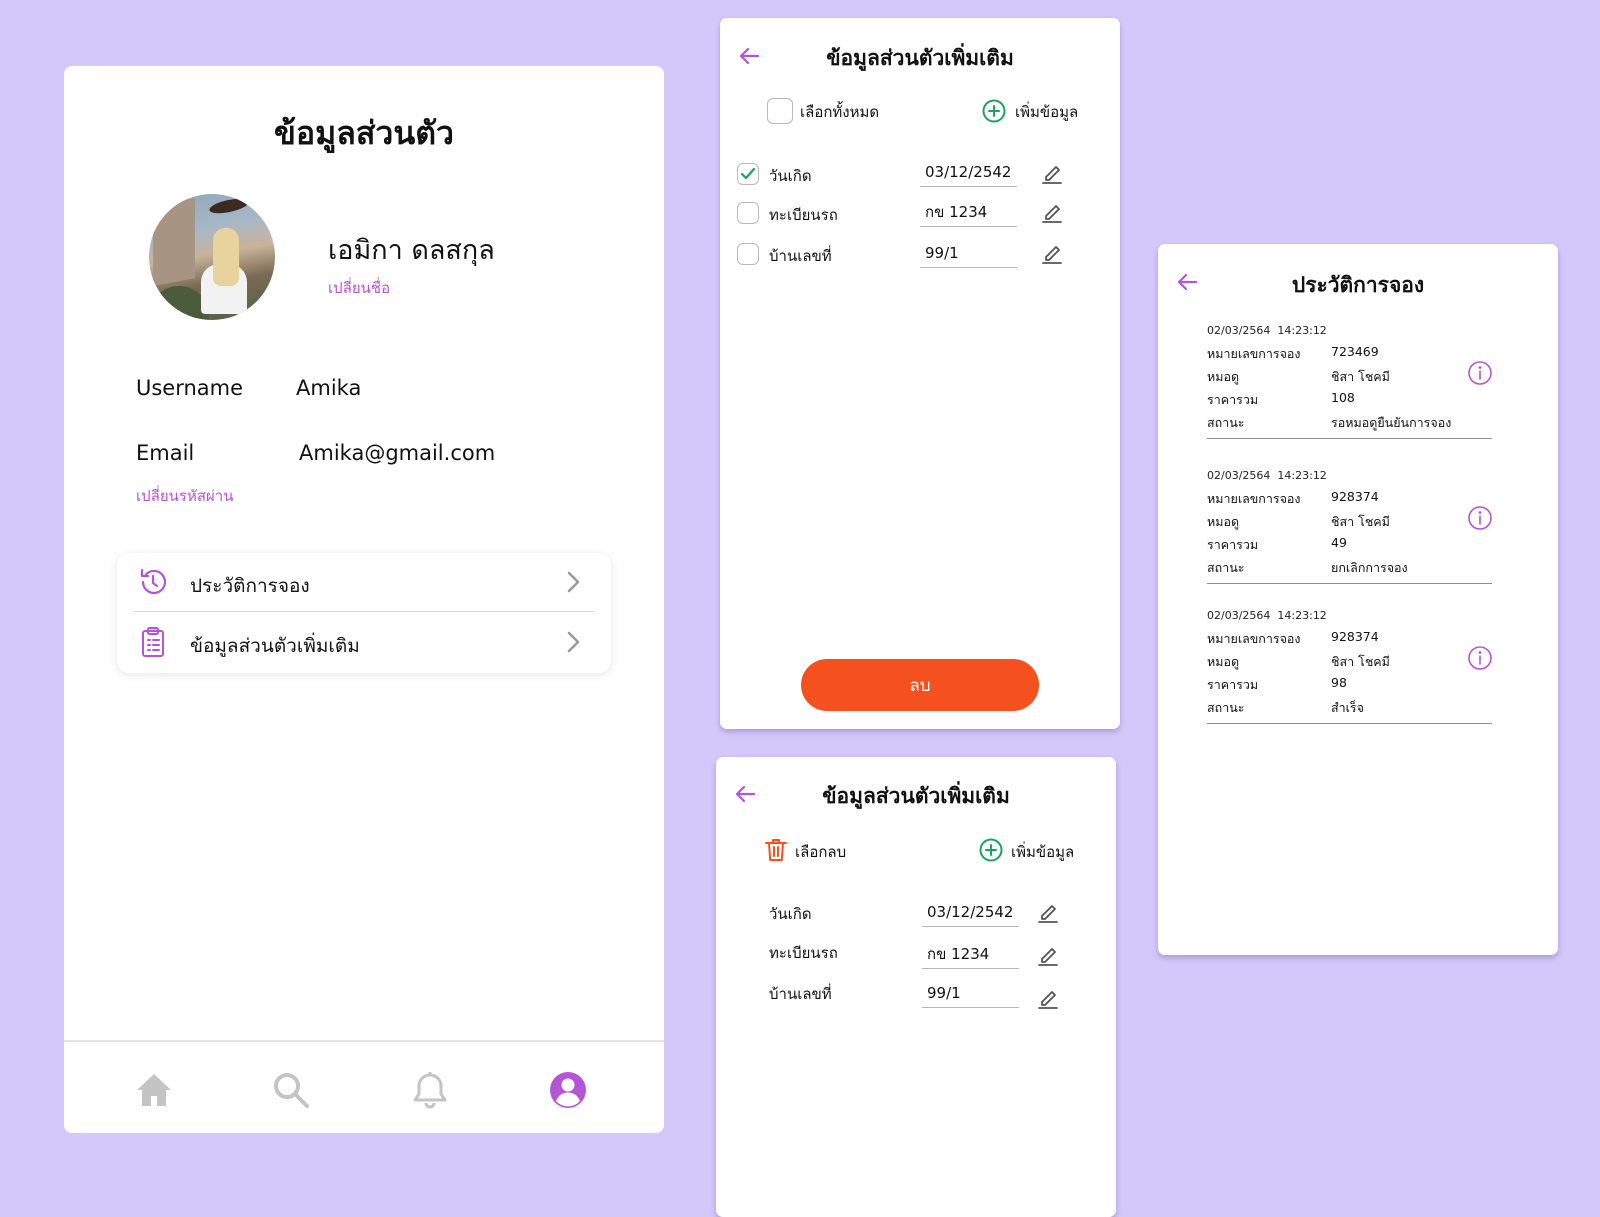 The image size is (1600, 1217). Describe the element at coordinates (568, 1090) in the screenshot. I see `profile-icon` at that location.